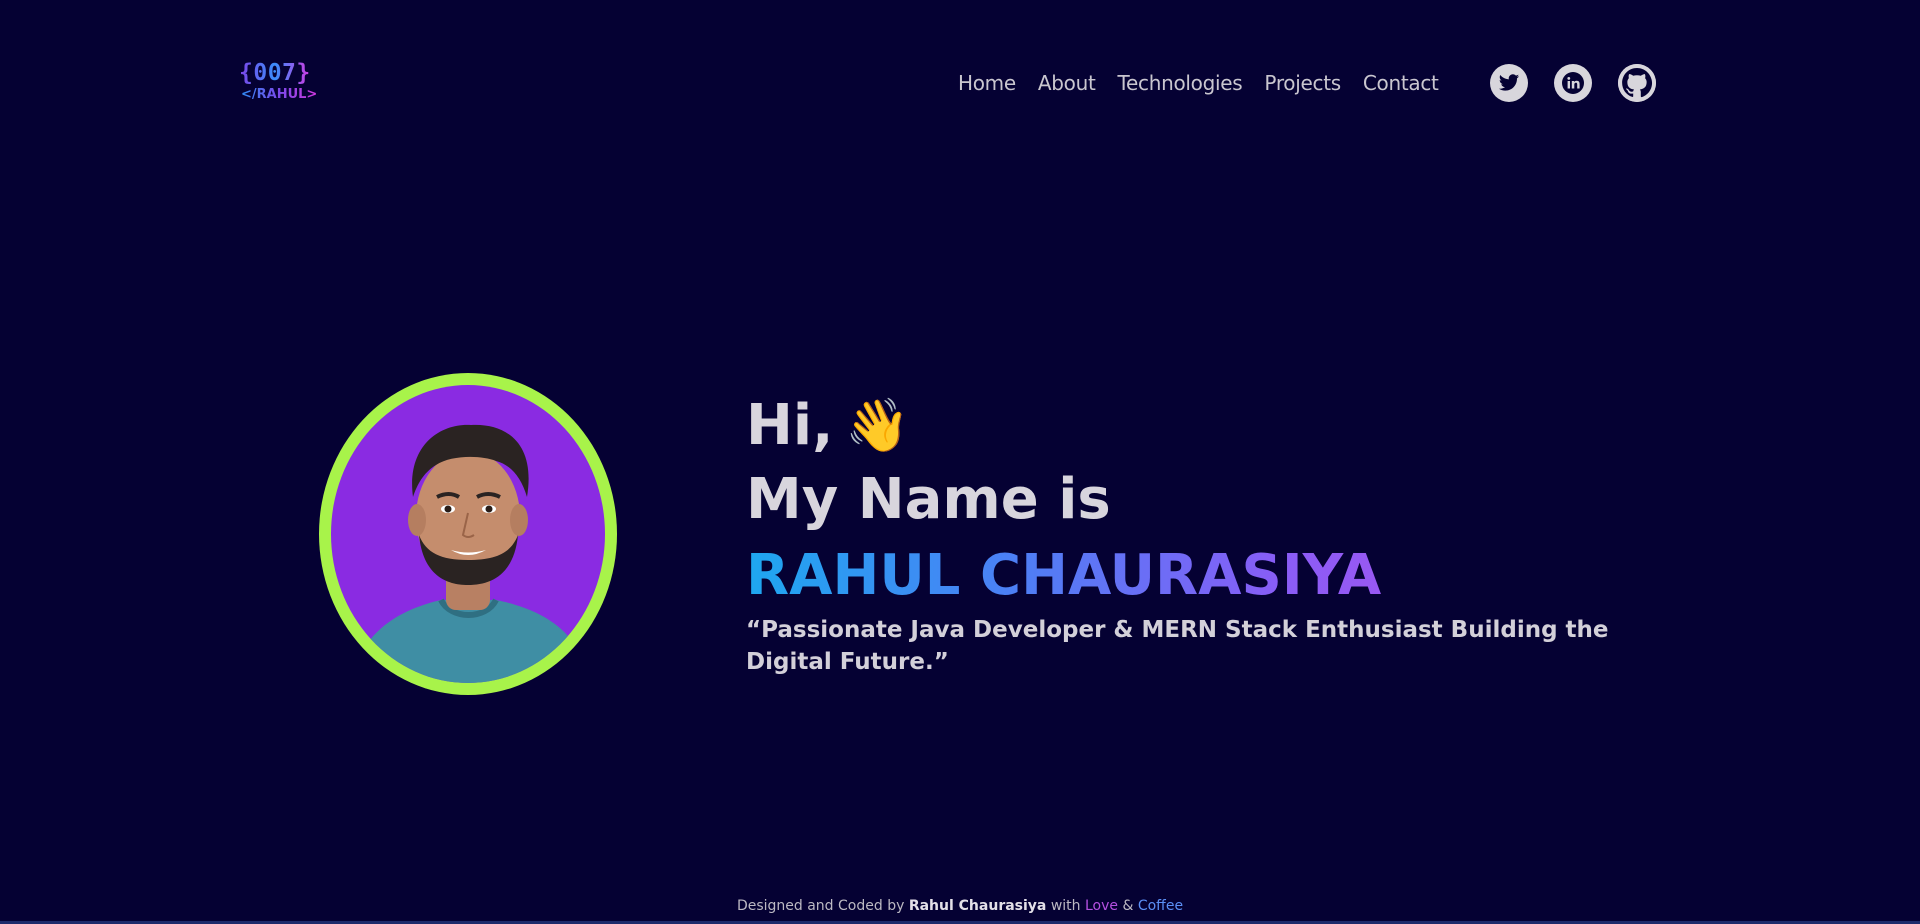 This screenshot has width=1920, height=924. Describe the element at coordinates (470, 553) in the screenshot. I see `person-portrait` at that location.